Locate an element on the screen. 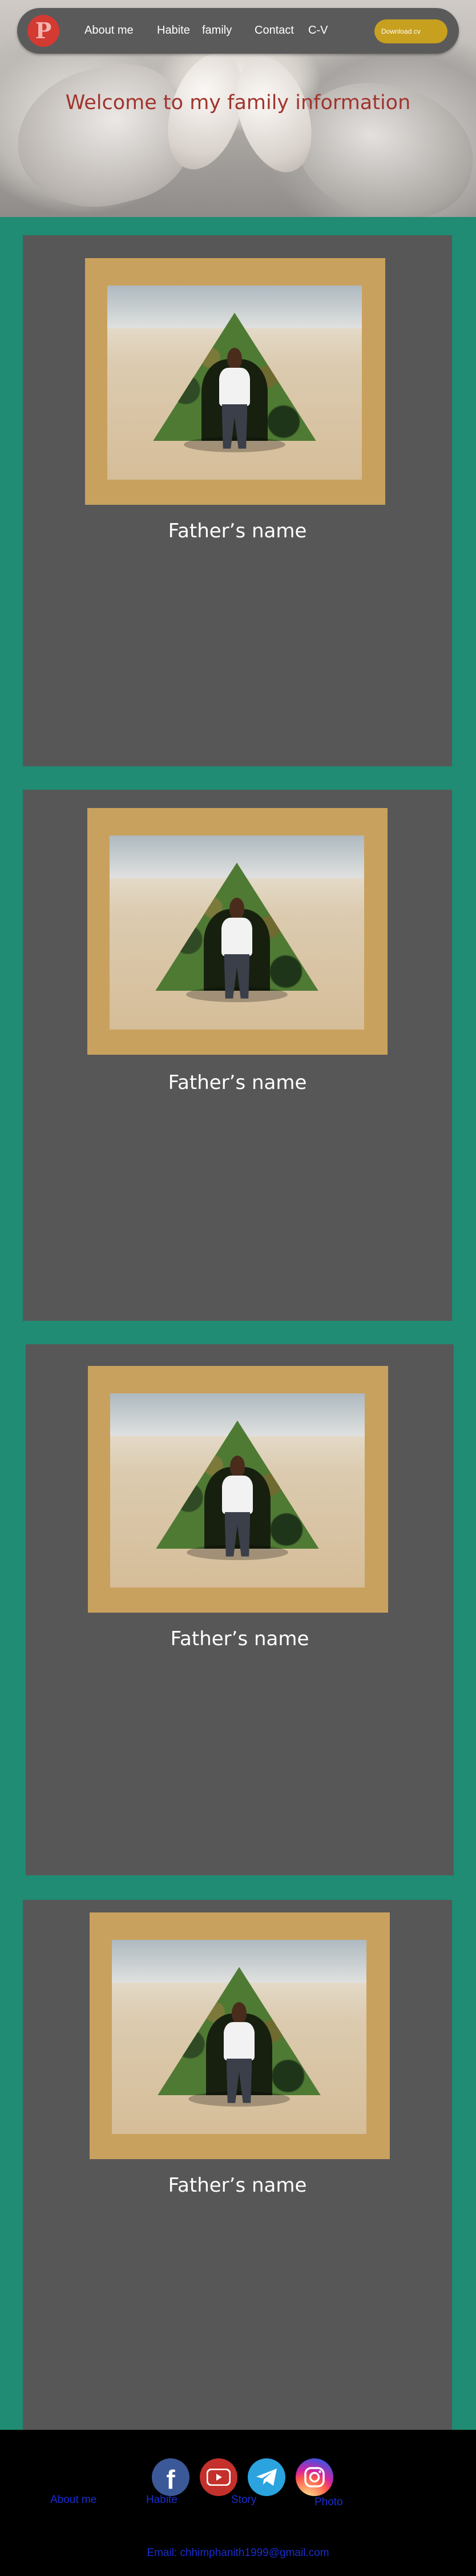 The width and height of the screenshot is (476, 2576). download-cv-button: Download cv is located at coordinates (410, 31).